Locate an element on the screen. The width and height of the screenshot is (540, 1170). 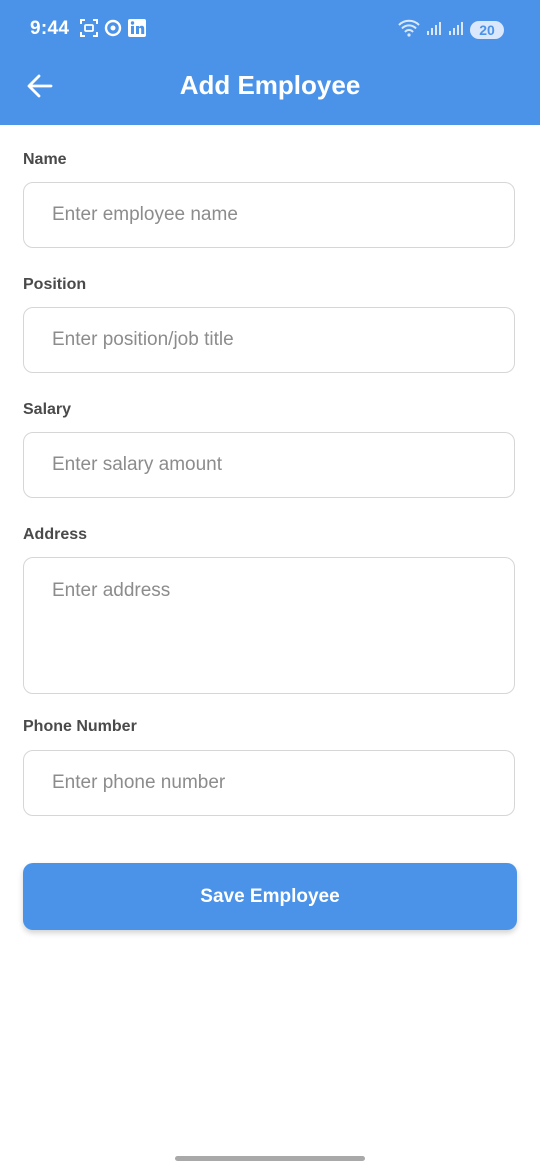
salary-input is located at coordinates (269, 465).